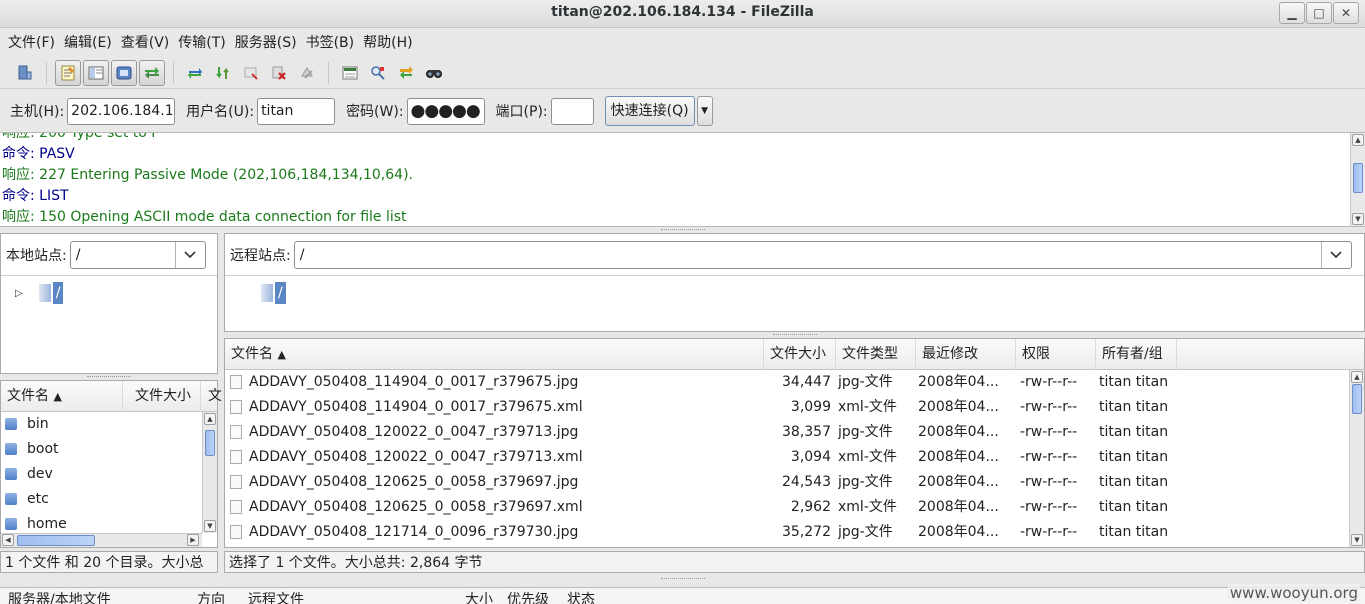 The image size is (1365, 604). What do you see at coordinates (273, 293) in the screenshot?
I see `remote-tree-root: /` at bounding box center [273, 293].